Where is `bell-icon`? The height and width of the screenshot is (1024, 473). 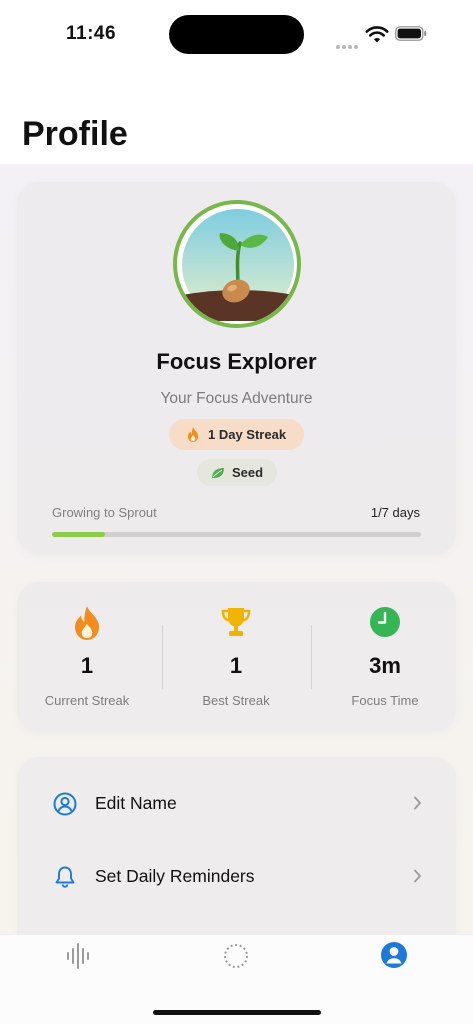 bell-icon is located at coordinates (65, 877).